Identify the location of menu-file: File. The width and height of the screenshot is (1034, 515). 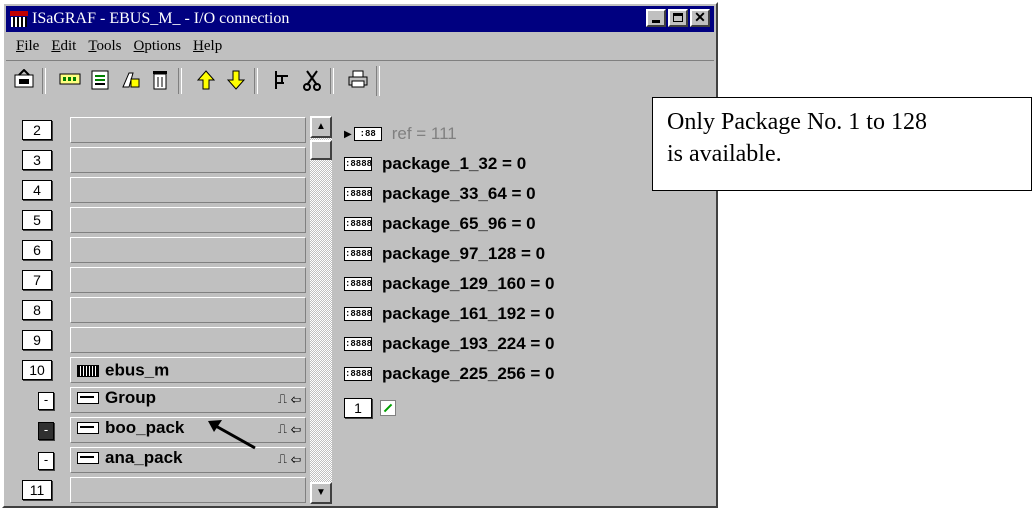
(27, 46).